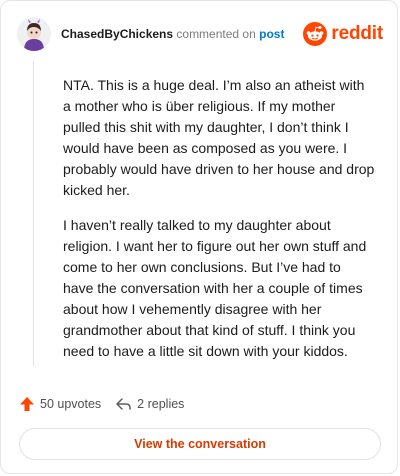 Image resolution: width=400 pixels, height=476 pixels. I want to click on username-link: ChasedByChickens, so click(117, 34).